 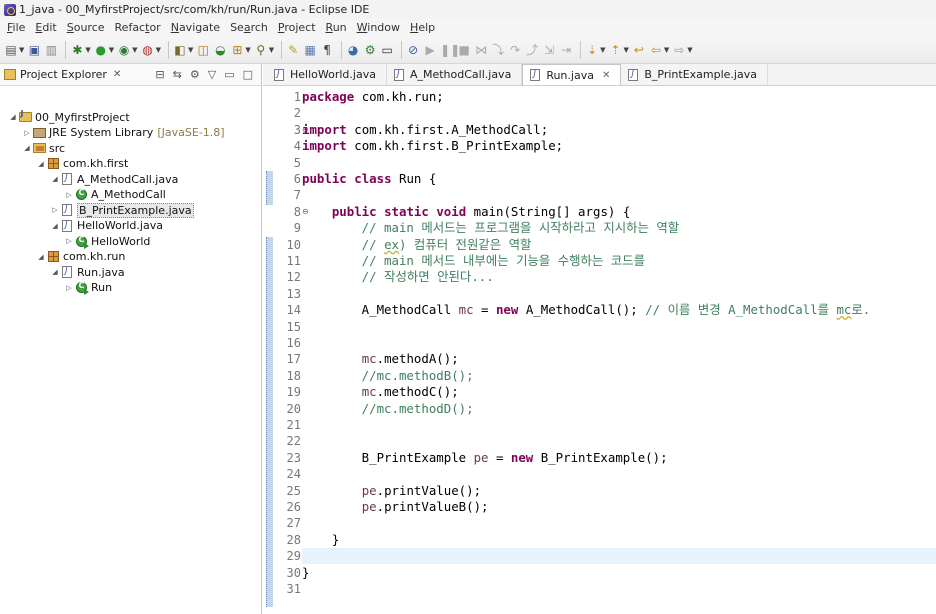 What do you see at coordinates (45, 27) in the screenshot?
I see `menu-item: Edit` at bounding box center [45, 27].